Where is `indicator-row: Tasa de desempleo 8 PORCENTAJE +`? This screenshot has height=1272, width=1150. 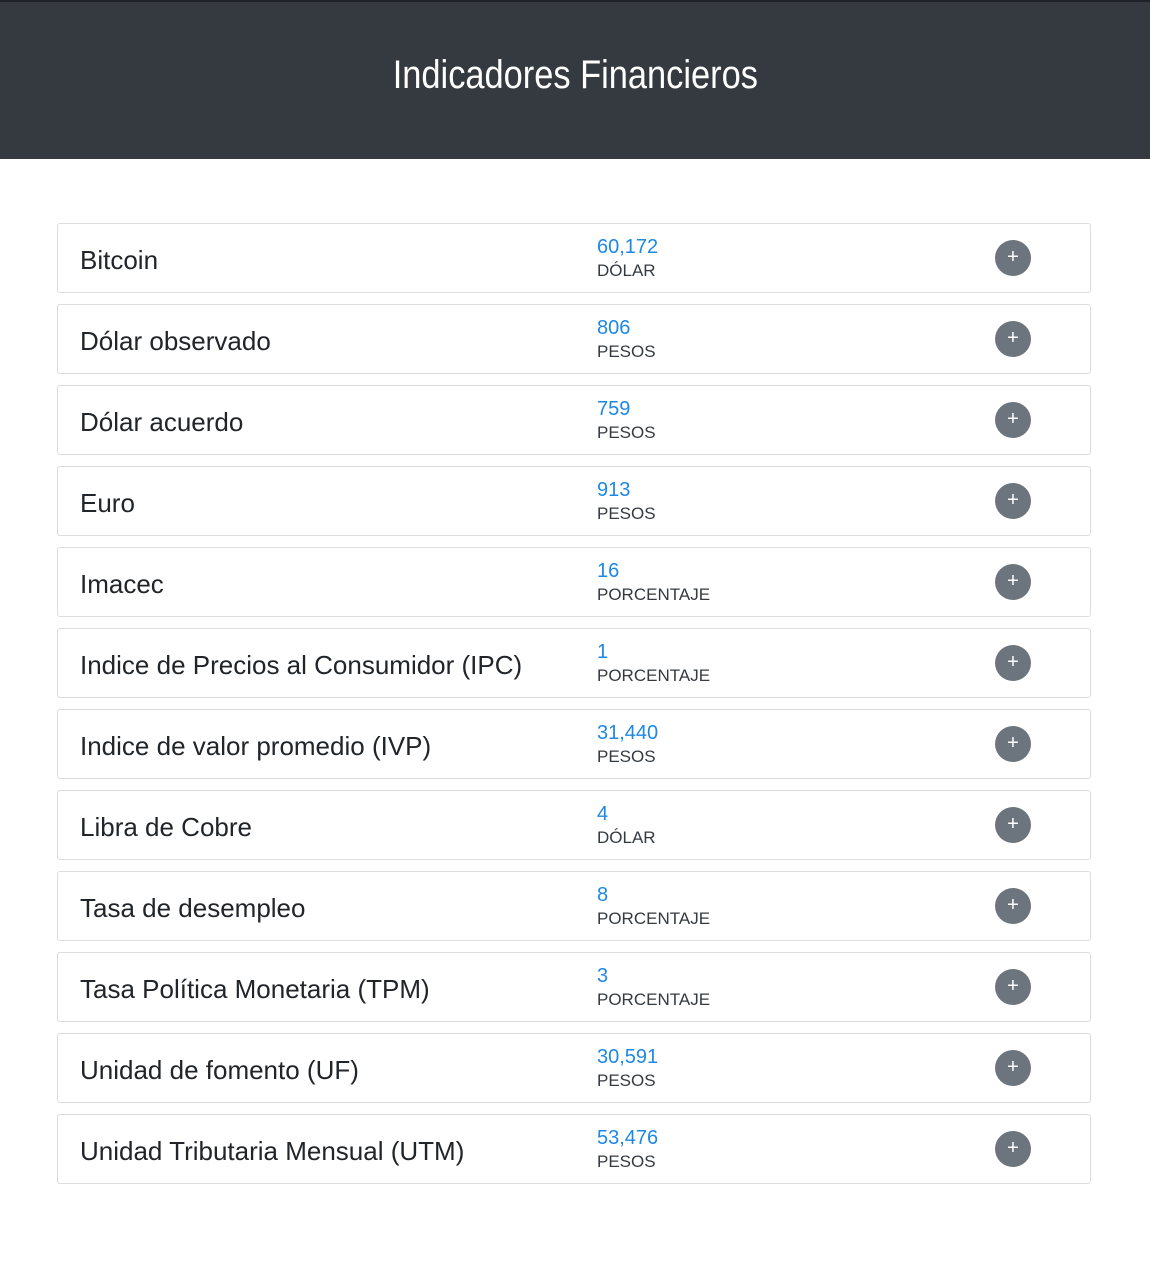 indicator-row: Tasa de desempleo 8 PORCENTAJE + is located at coordinates (574, 906).